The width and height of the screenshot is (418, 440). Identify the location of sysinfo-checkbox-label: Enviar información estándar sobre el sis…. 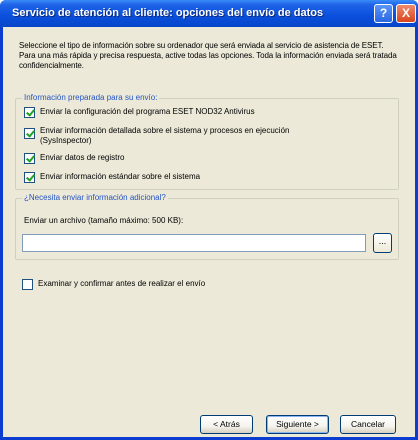
(120, 176).